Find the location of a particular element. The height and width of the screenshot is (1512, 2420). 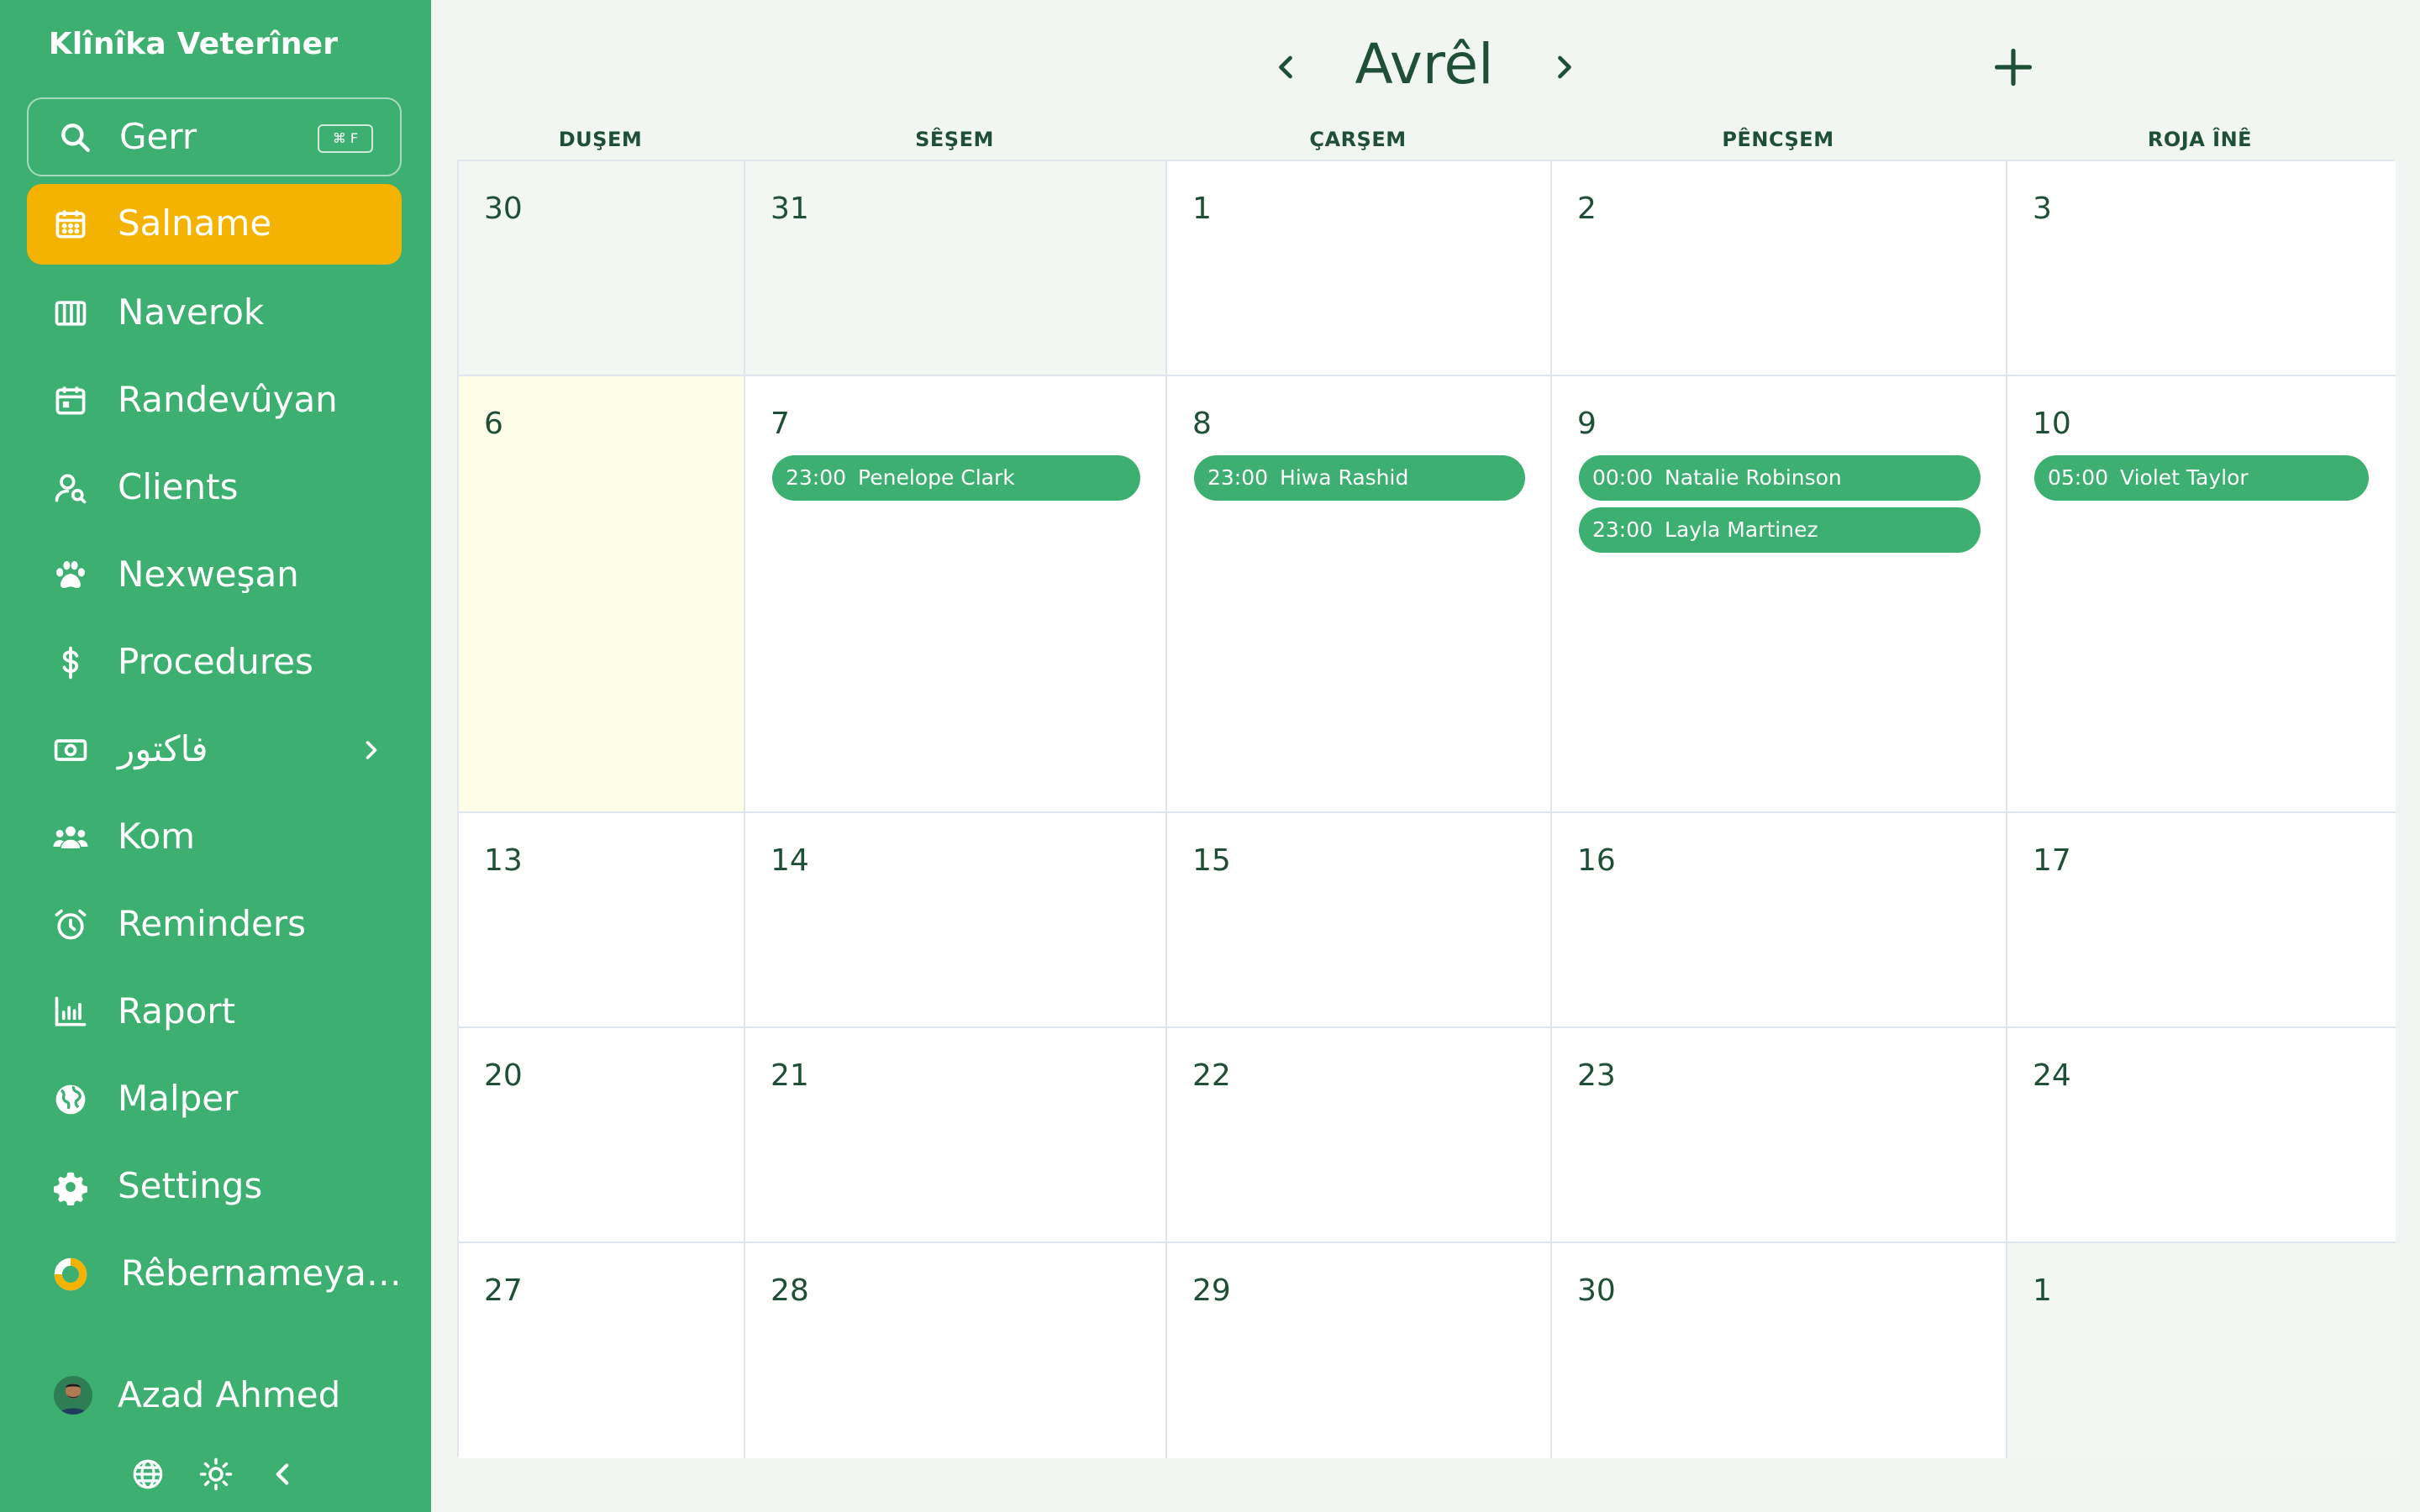

weekday-label: SÊŞEM is located at coordinates (955, 139).